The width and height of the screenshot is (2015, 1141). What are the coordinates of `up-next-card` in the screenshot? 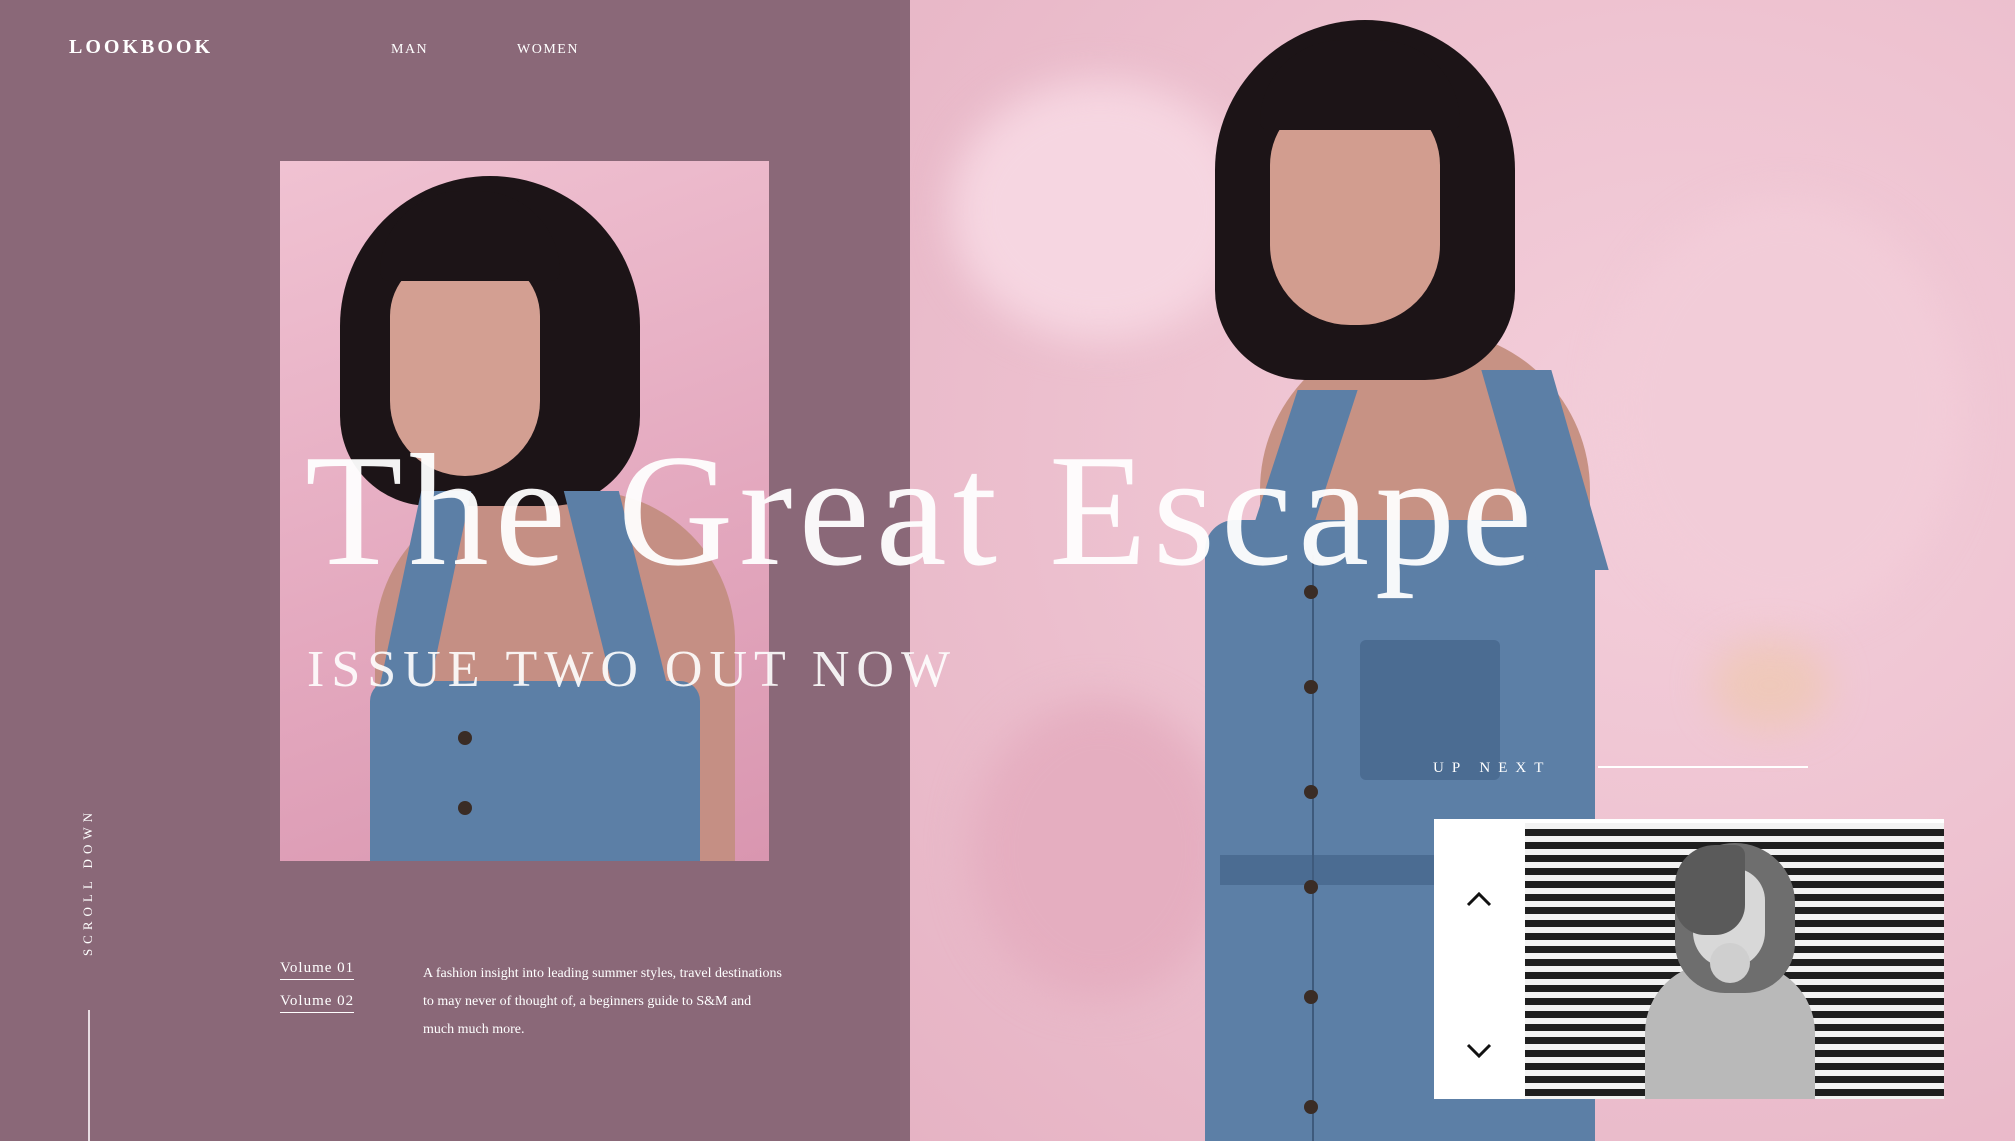 It's located at (1689, 959).